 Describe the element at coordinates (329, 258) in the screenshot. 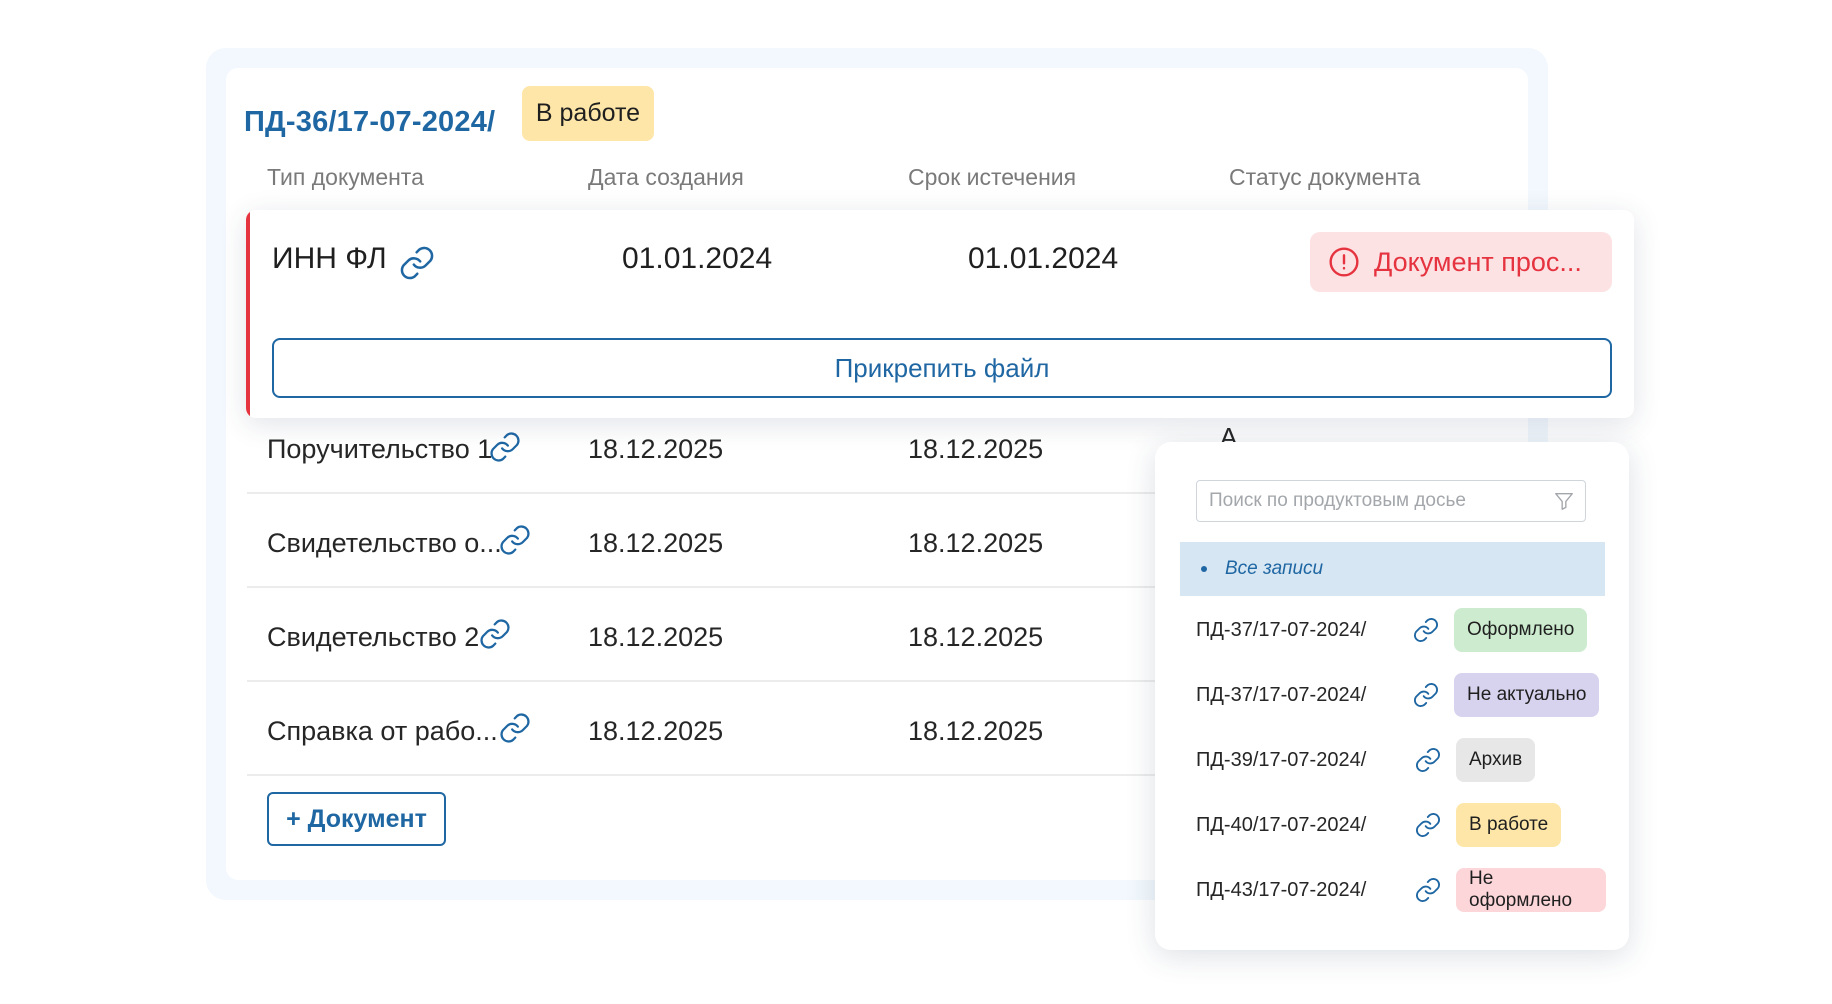

I see `doc-type: ИНН ФЛ` at that location.